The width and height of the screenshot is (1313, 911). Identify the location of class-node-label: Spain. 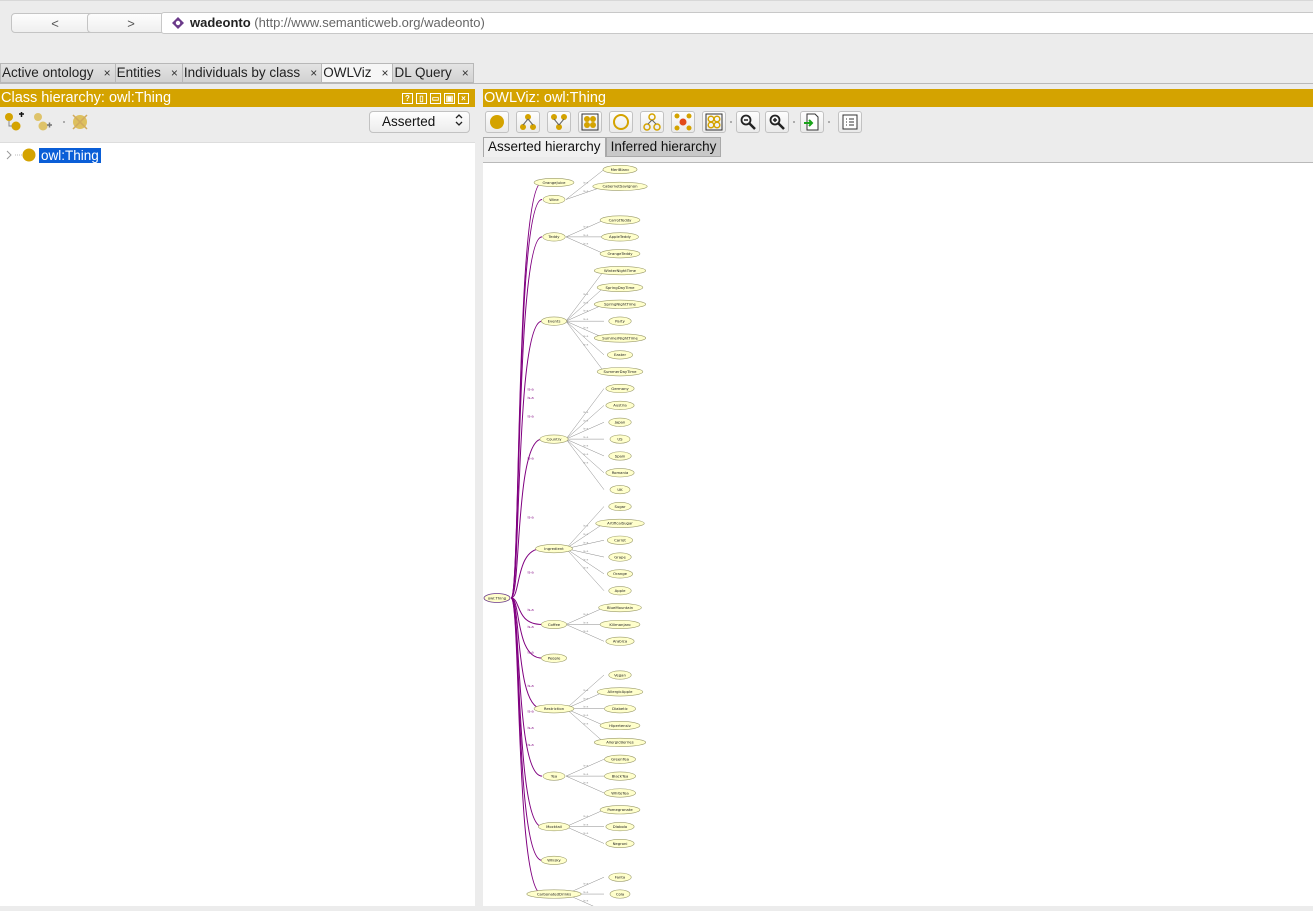
(620, 455).